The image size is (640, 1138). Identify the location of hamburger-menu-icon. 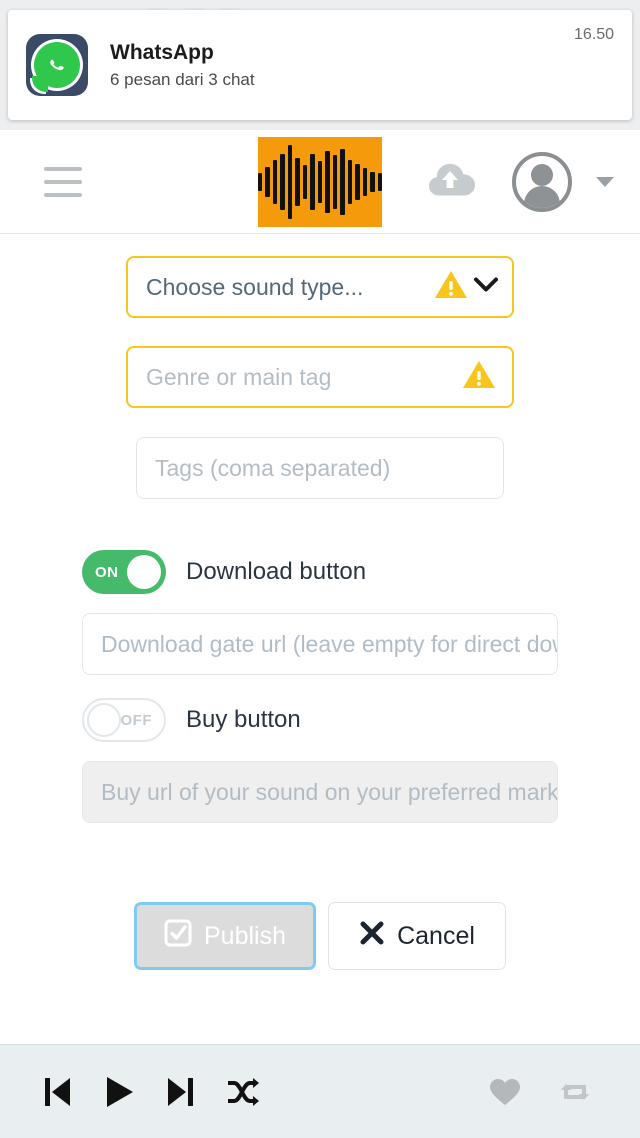
(63, 181).